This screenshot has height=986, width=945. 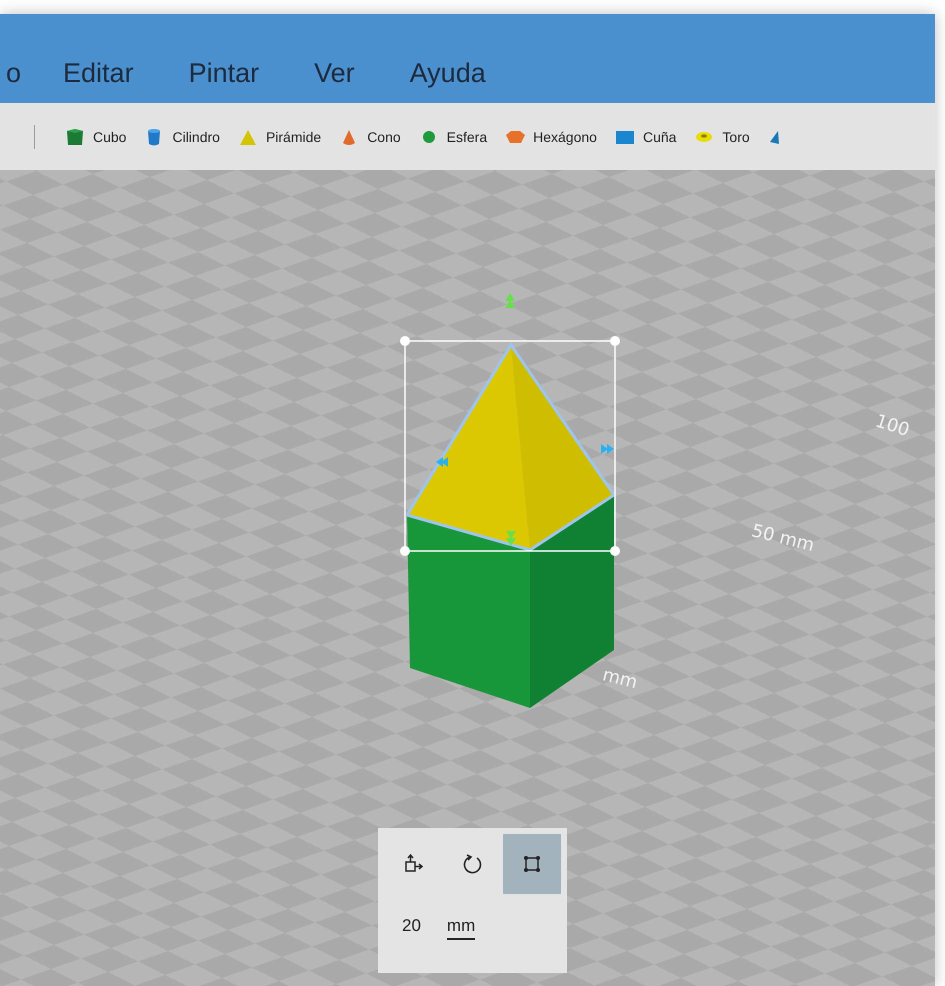 What do you see at coordinates (645, 136) in the screenshot?
I see `shape-button: Cuña` at bounding box center [645, 136].